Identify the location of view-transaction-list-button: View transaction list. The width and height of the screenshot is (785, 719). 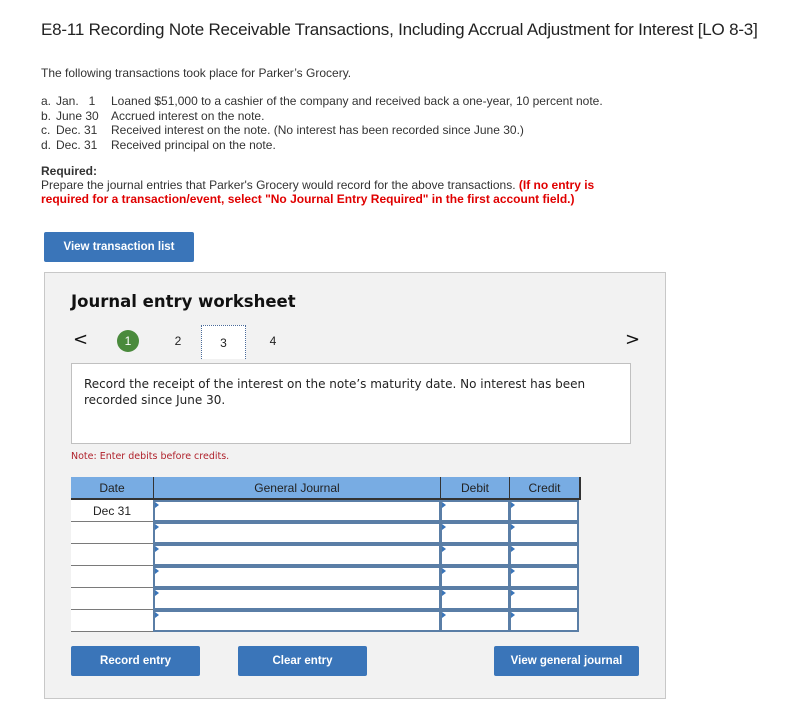
(119, 247).